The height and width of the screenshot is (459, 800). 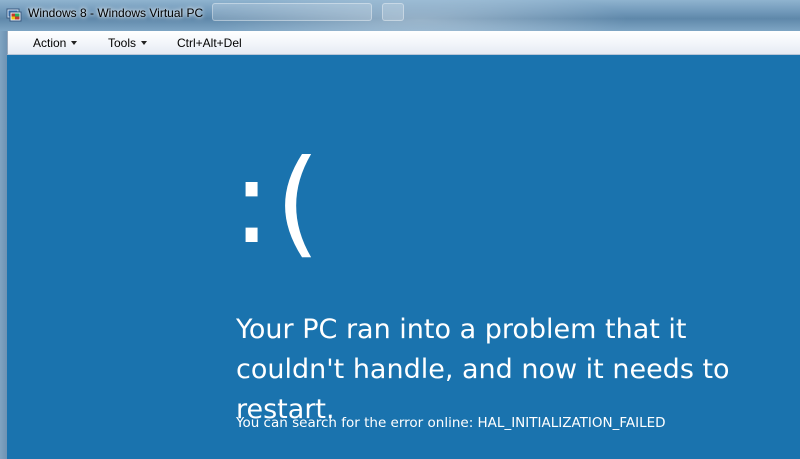 What do you see at coordinates (116, 13) in the screenshot?
I see `window-title: Windows 8 - Windows Virtual PC` at bounding box center [116, 13].